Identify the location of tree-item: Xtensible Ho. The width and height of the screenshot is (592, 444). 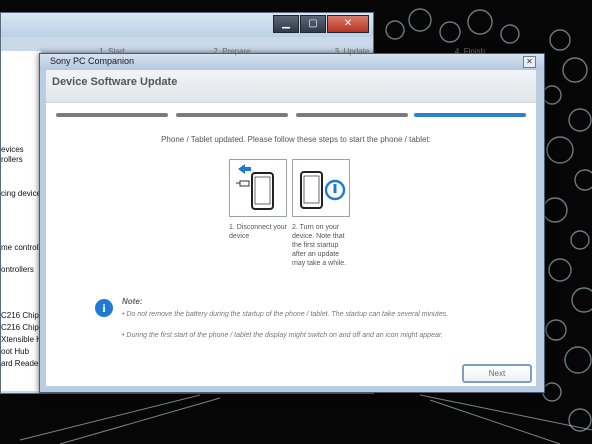
(21, 339).